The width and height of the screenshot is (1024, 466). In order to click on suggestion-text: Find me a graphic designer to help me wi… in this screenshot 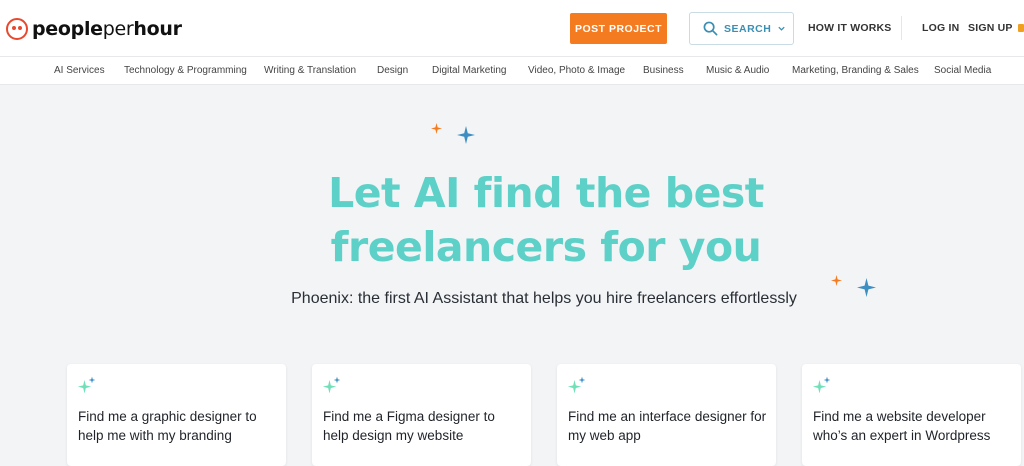, I will do `click(167, 426)`.